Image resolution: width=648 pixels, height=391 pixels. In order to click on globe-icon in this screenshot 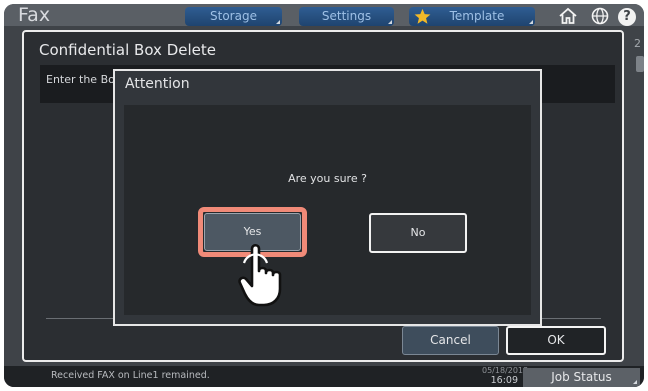, I will do `click(600, 16)`.